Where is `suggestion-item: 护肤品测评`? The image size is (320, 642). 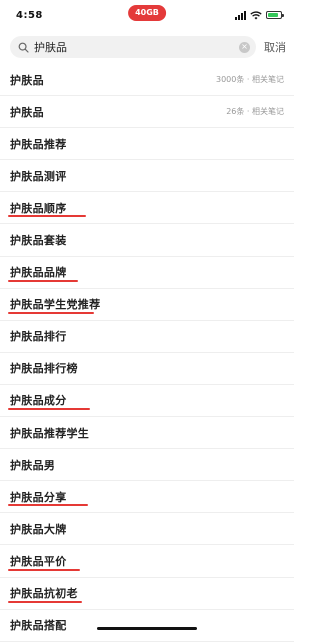
suggestion-item: 护肤品测评 is located at coordinates (147, 176).